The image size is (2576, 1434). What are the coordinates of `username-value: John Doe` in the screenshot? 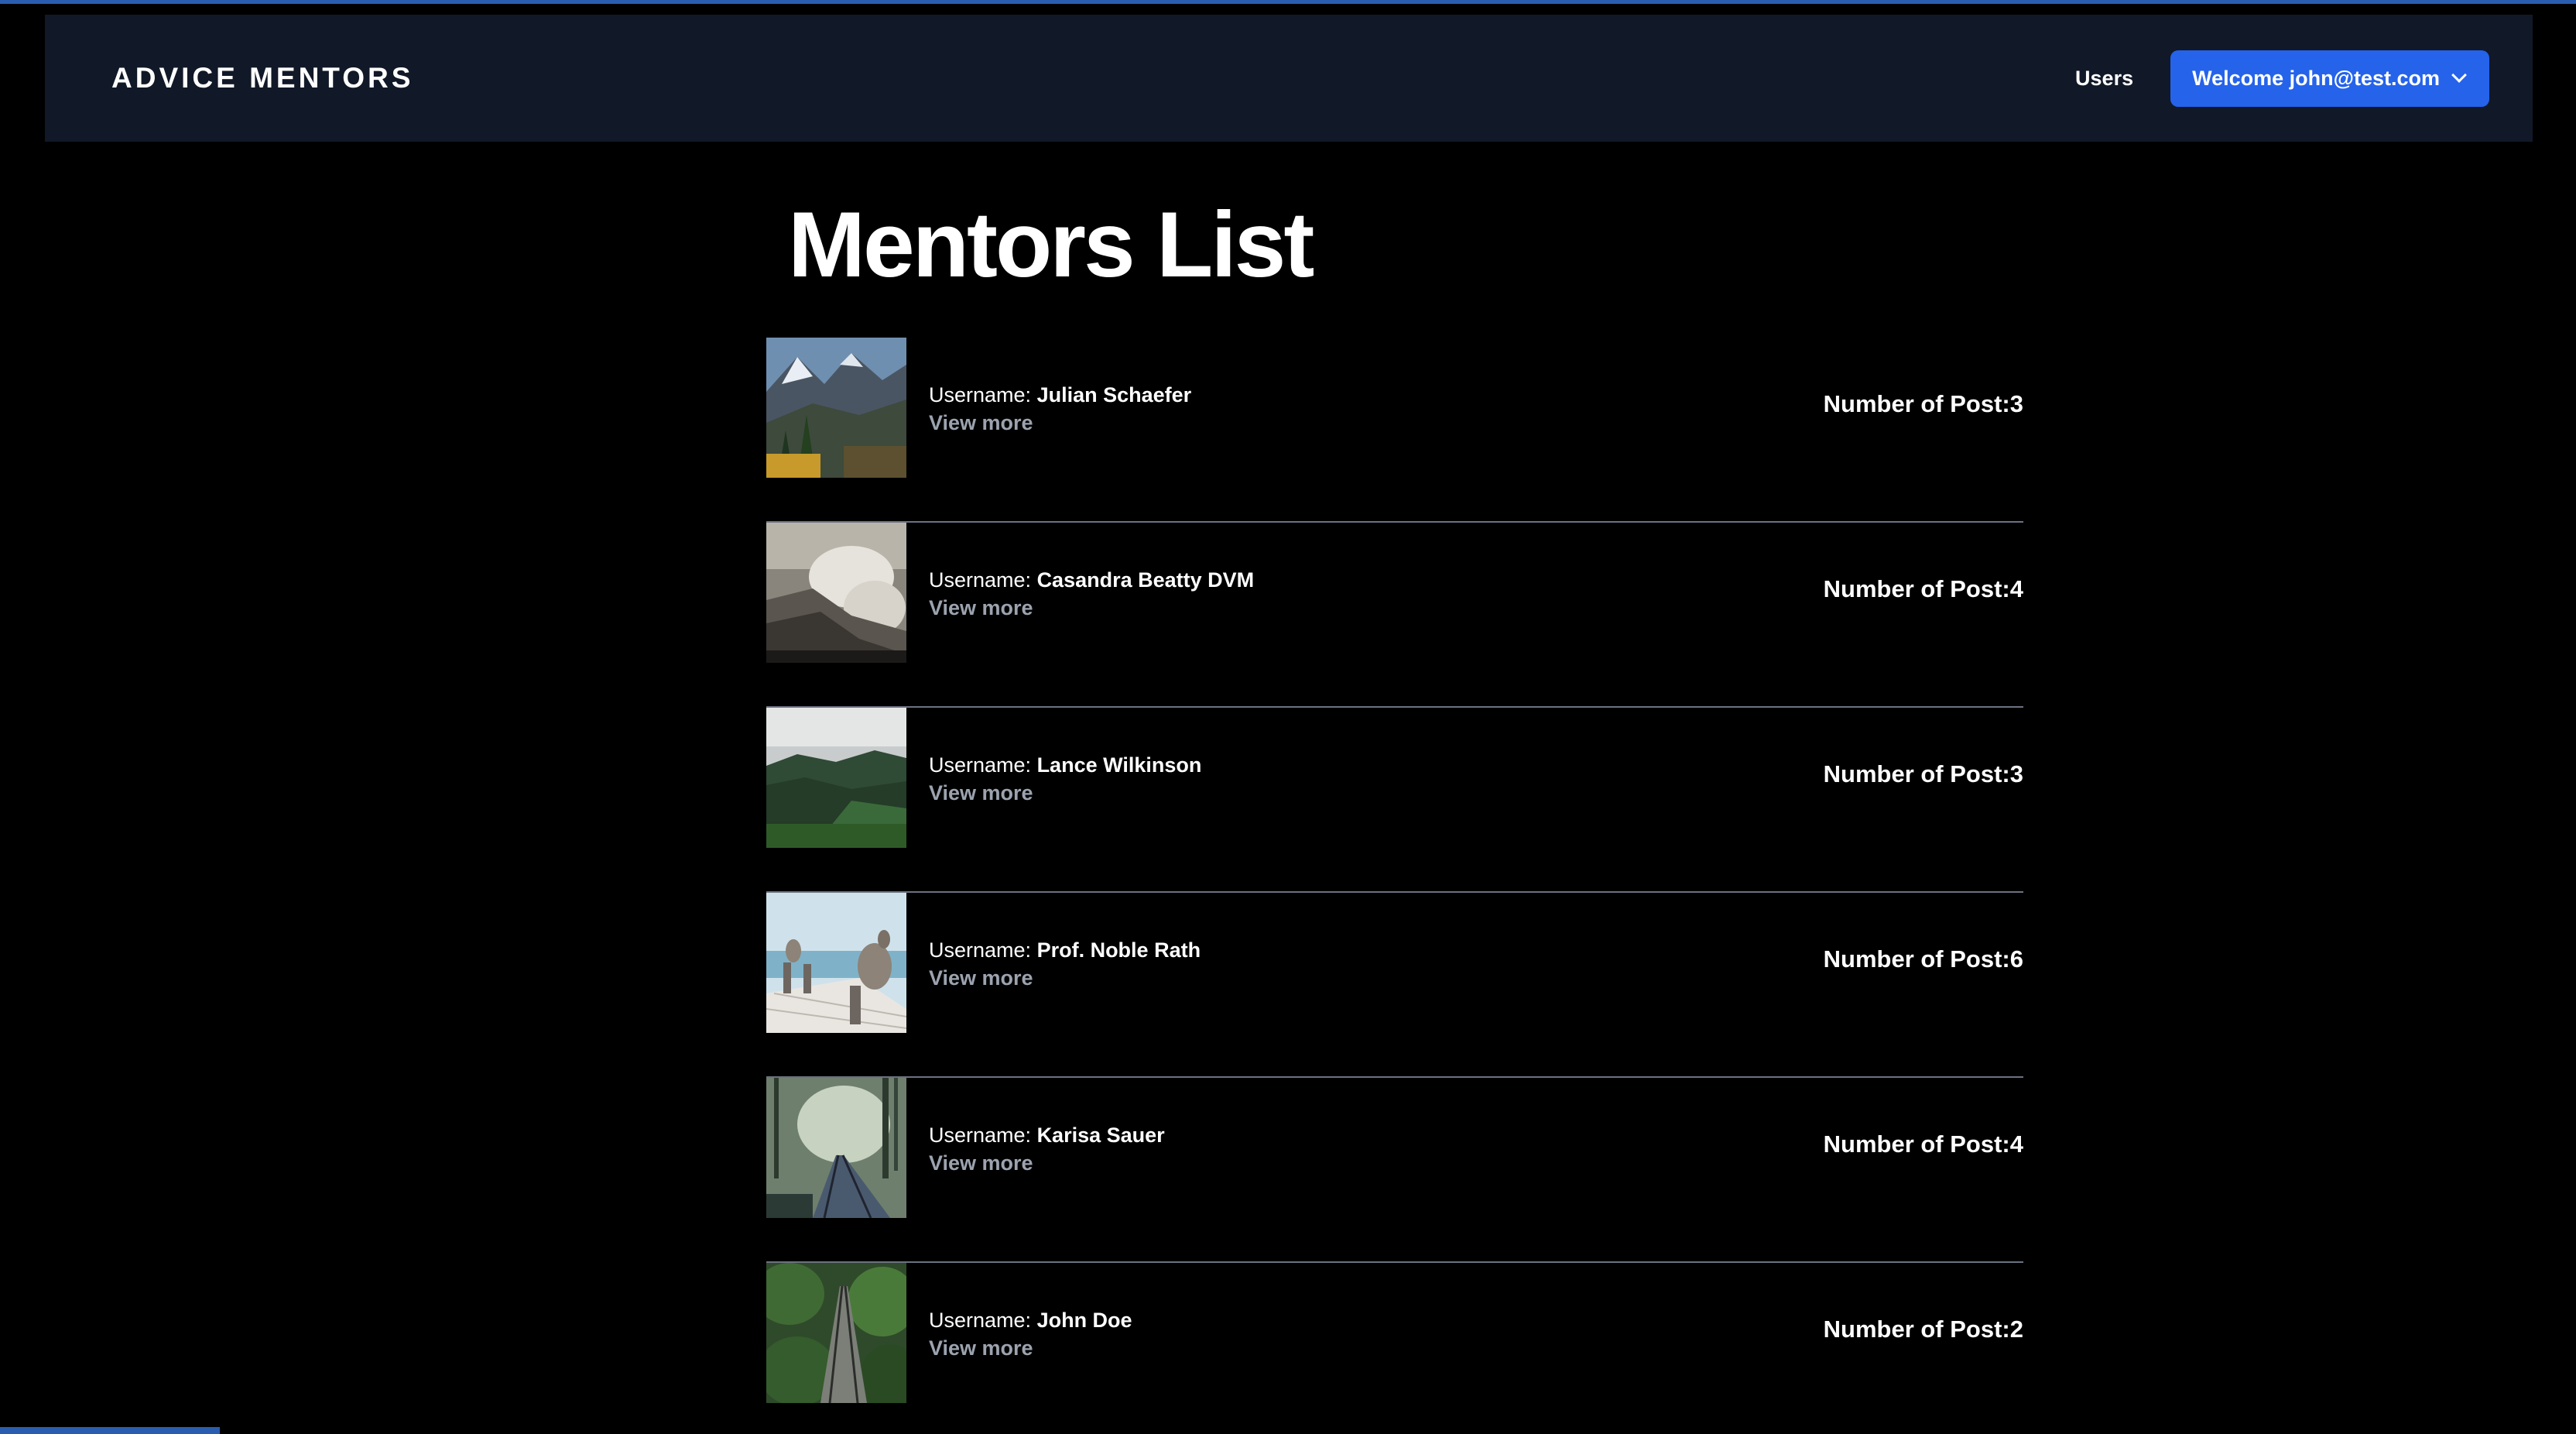 It's located at (1084, 1320).